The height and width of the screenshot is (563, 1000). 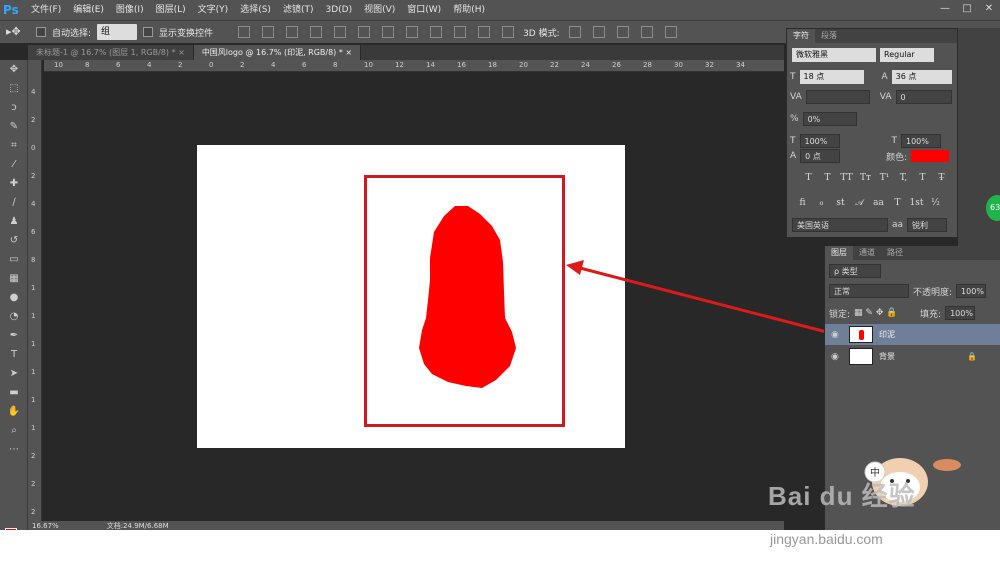 I want to click on titling-alt-icon: aa, so click(x=878, y=203).